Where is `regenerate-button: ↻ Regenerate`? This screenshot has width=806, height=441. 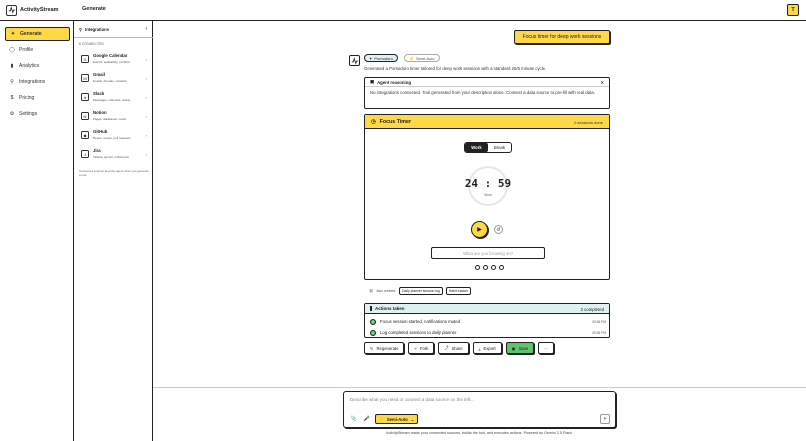 regenerate-button: ↻ Regenerate is located at coordinates (384, 348).